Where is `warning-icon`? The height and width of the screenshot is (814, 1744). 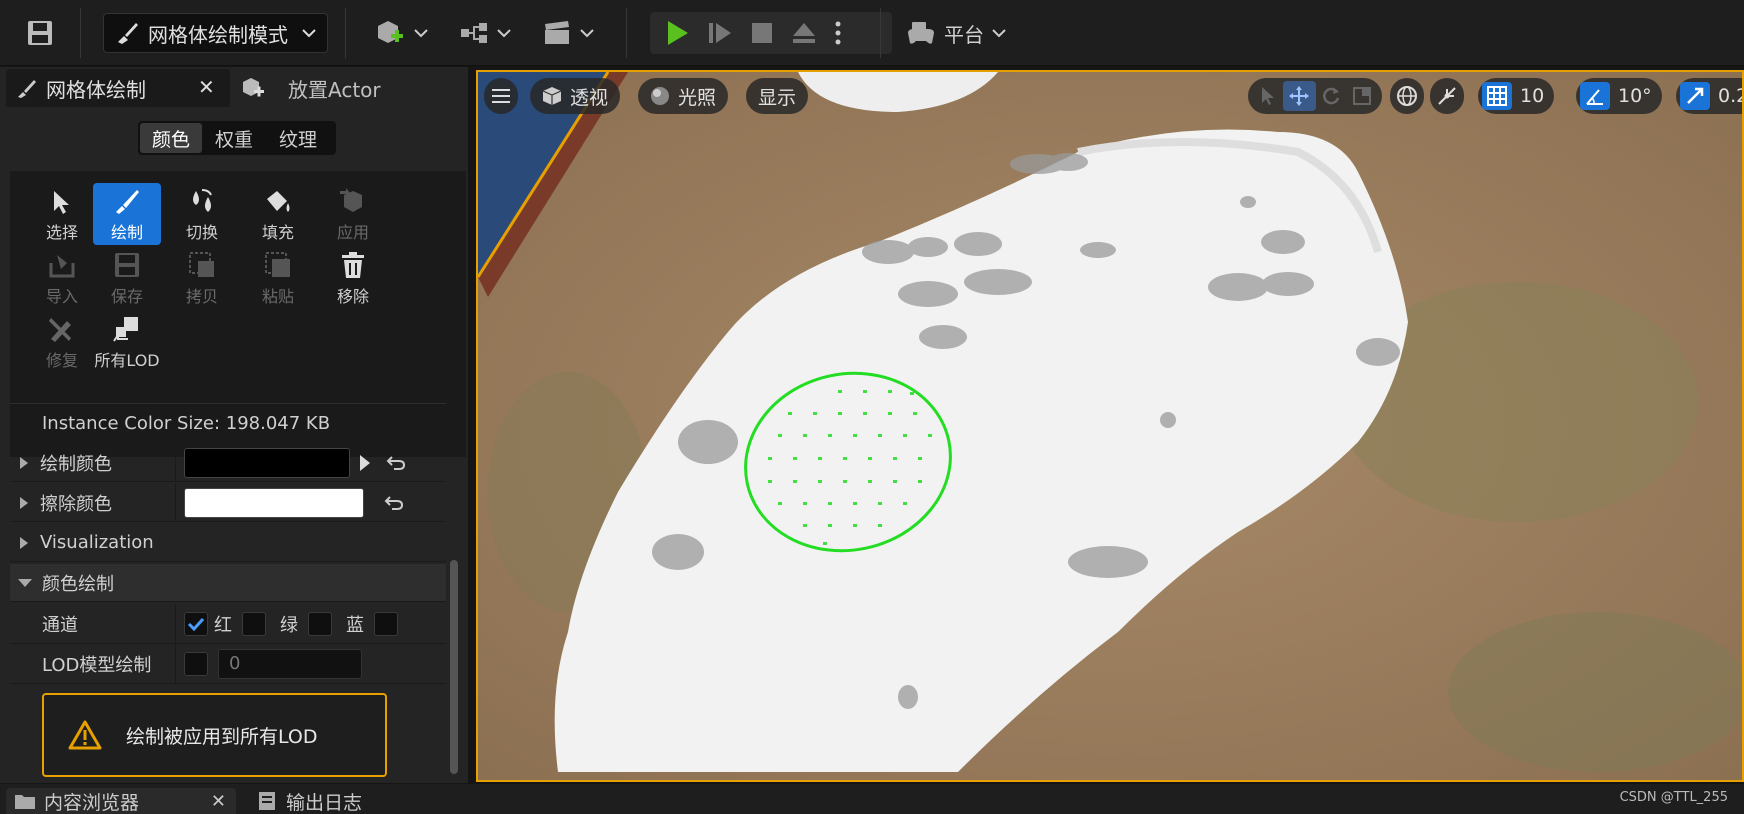 warning-icon is located at coordinates (85, 735).